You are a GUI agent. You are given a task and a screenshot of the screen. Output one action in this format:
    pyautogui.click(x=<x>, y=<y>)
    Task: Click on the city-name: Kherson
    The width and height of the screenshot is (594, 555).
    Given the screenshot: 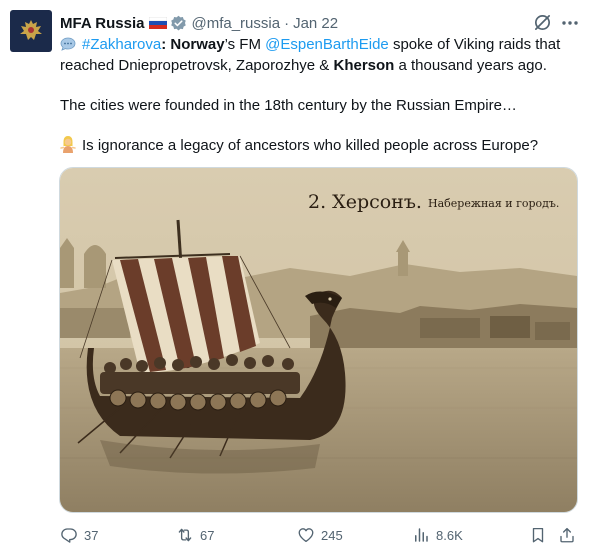 What is the action you would take?
    pyautogui.click(x=364, y=65)
    